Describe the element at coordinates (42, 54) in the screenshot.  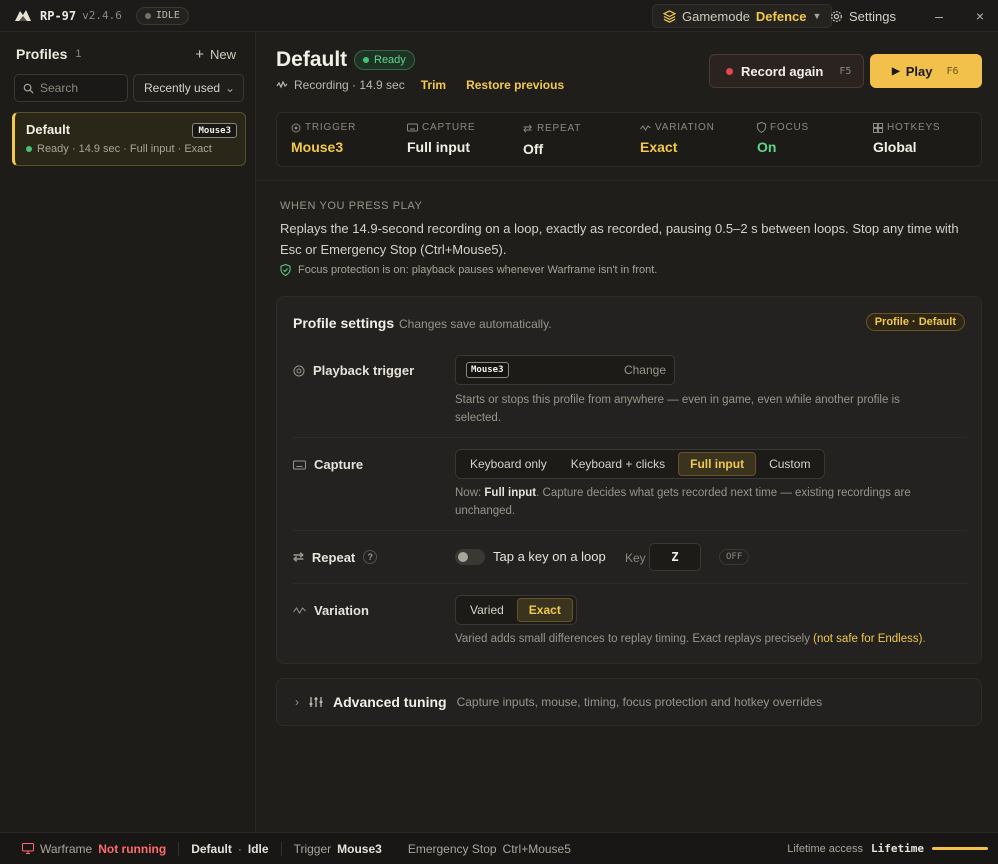
I see `sidebar-title: Profiles` at that location.